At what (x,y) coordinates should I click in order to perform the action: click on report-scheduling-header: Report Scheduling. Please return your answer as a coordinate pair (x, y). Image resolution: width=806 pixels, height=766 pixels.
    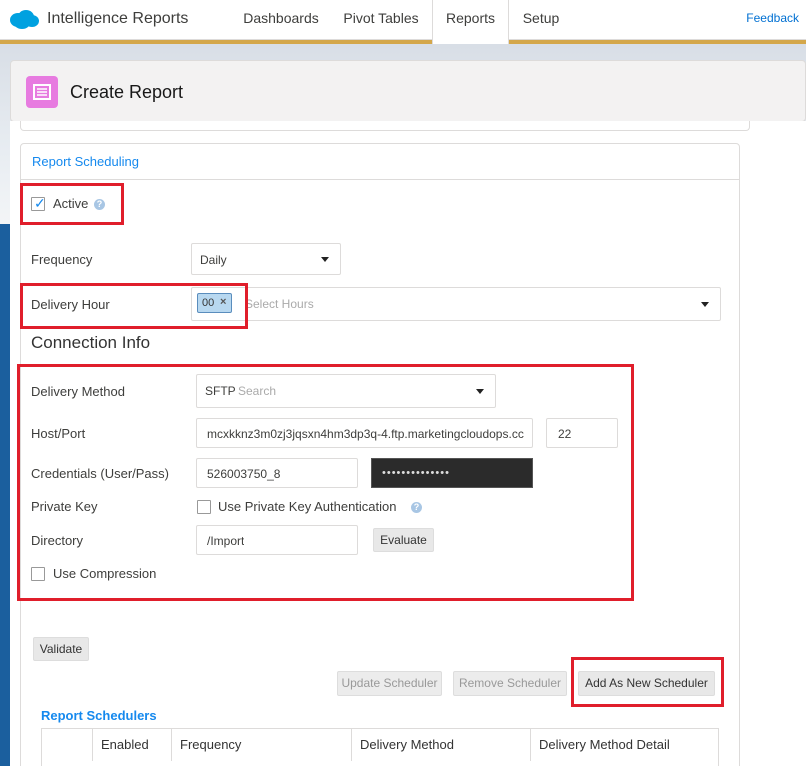
    Looking at the image, I should click on (380, 162).